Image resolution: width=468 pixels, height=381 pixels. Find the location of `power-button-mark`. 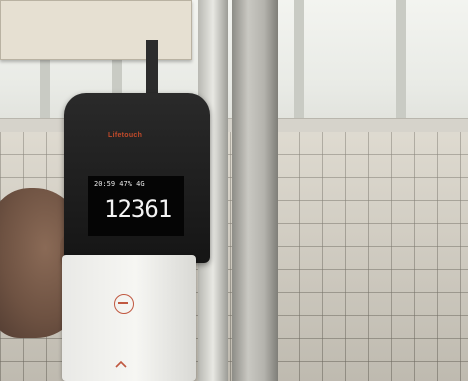

power-button-mark is located at coordinates (123, 303).